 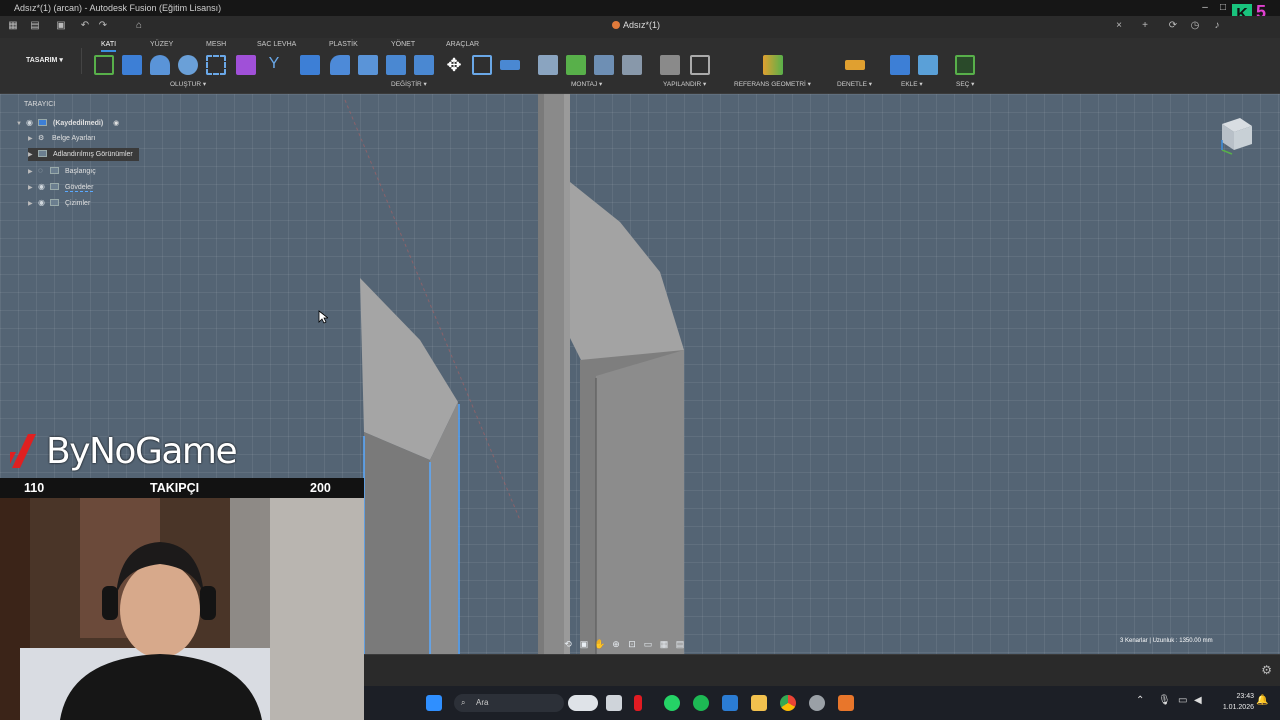 What do you see at coordinates (928, 65) in the screenshot?
I see `insert-canvas-icon` at bounding box center [928, 65].